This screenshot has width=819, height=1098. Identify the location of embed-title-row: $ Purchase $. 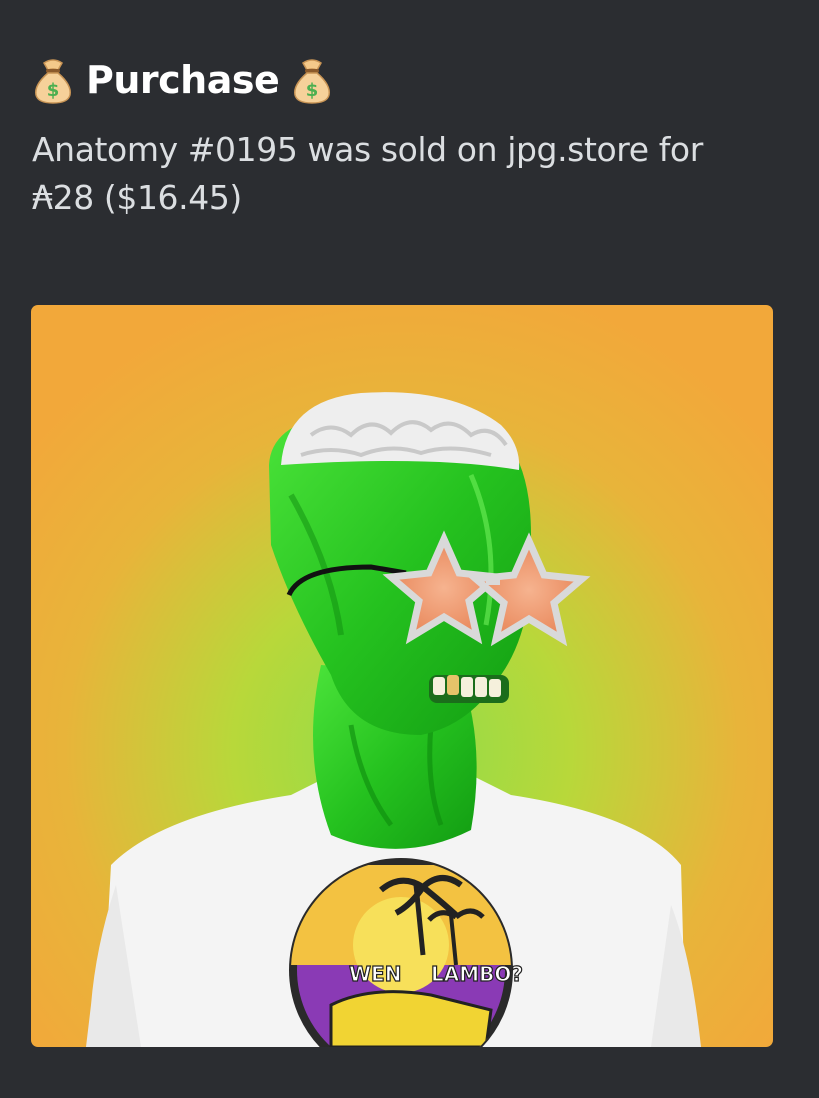
(182, 80).